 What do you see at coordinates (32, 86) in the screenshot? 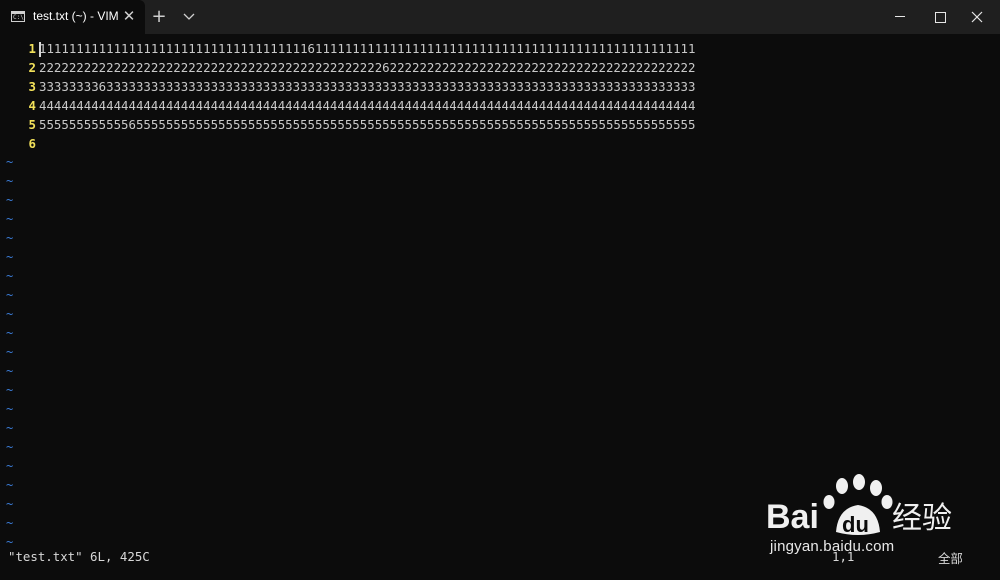
I see `line-number: 3` at bounding box center [32, 86].